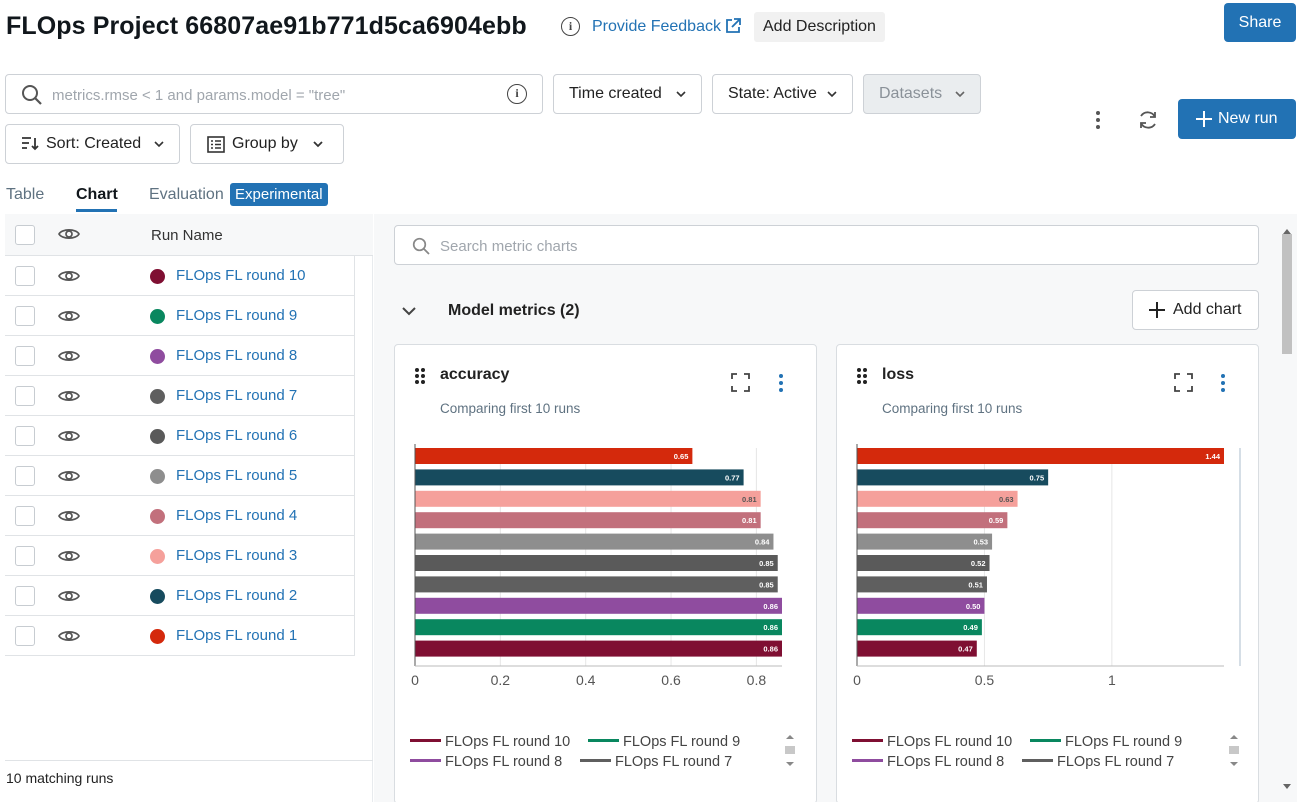 Image resolution: width=1297 pixels, height=802 pixels. Describe the element at coordinates (236, 315) in the screenshot. I see `run-name-link: FLOps FL round 9` at that location.